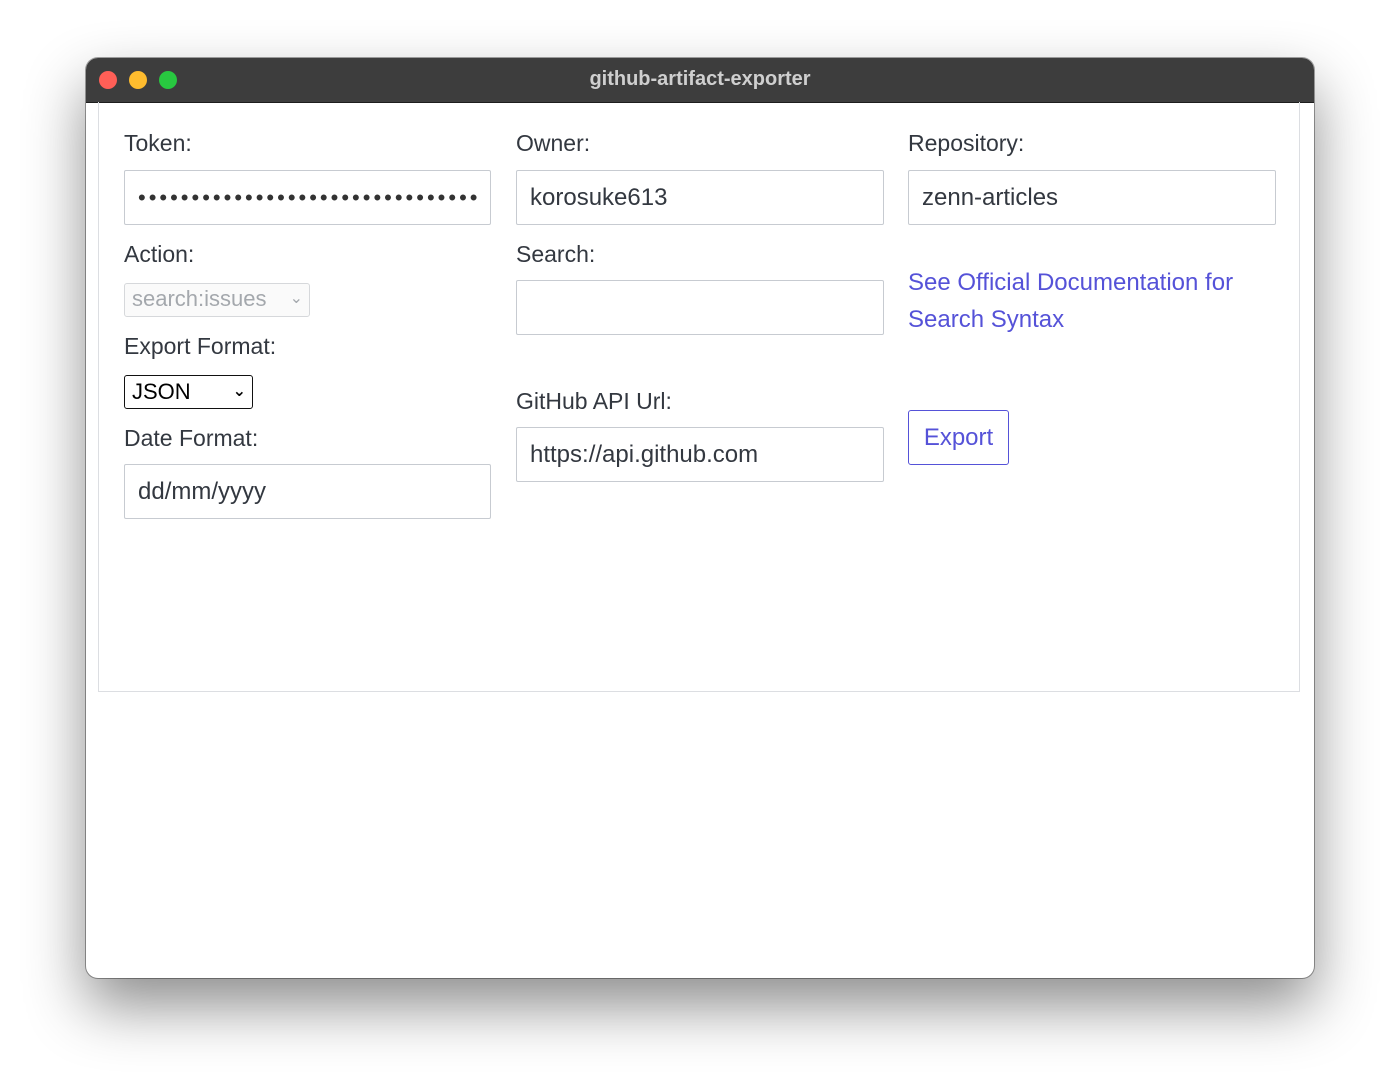  What do you see at coordinates (158, 143) in the screenshot?
I see `token-label: Token:` at bounding box center [158, 143].